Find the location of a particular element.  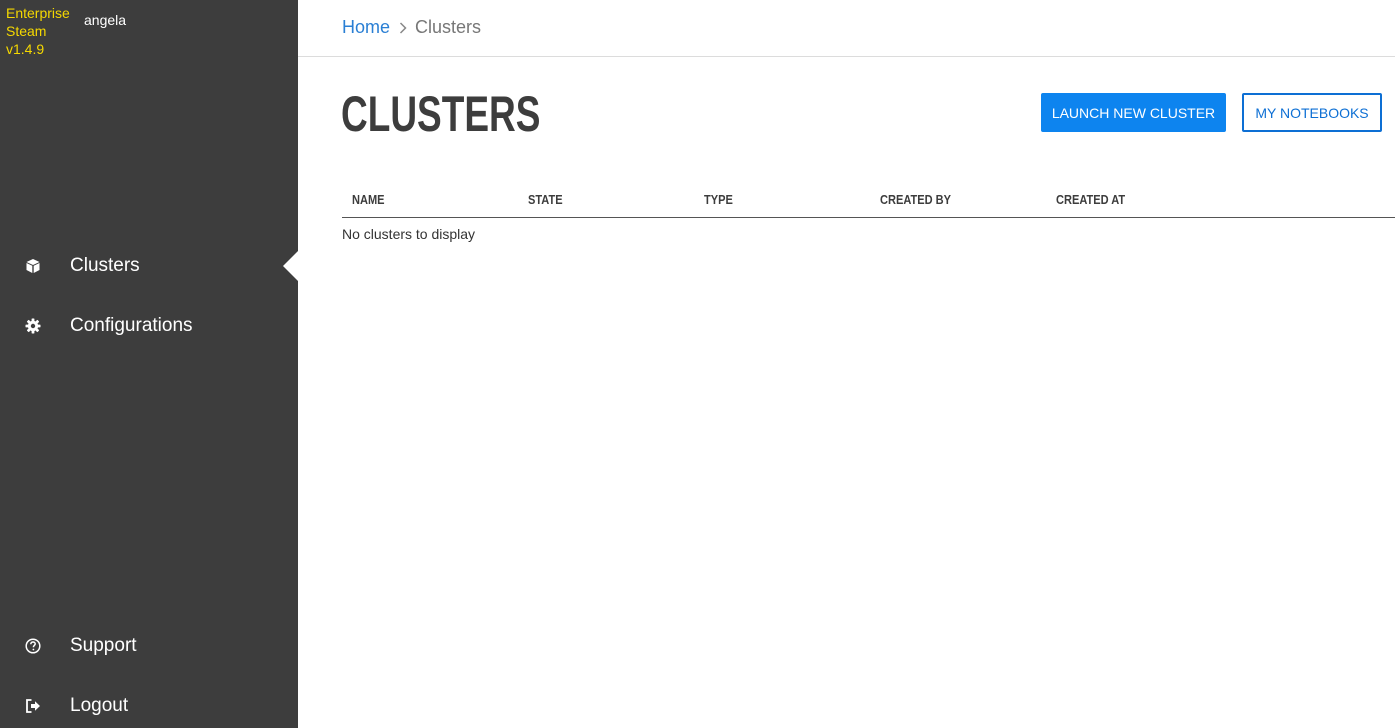

column-header-type: TYPE is located at coordinates (718, 199).